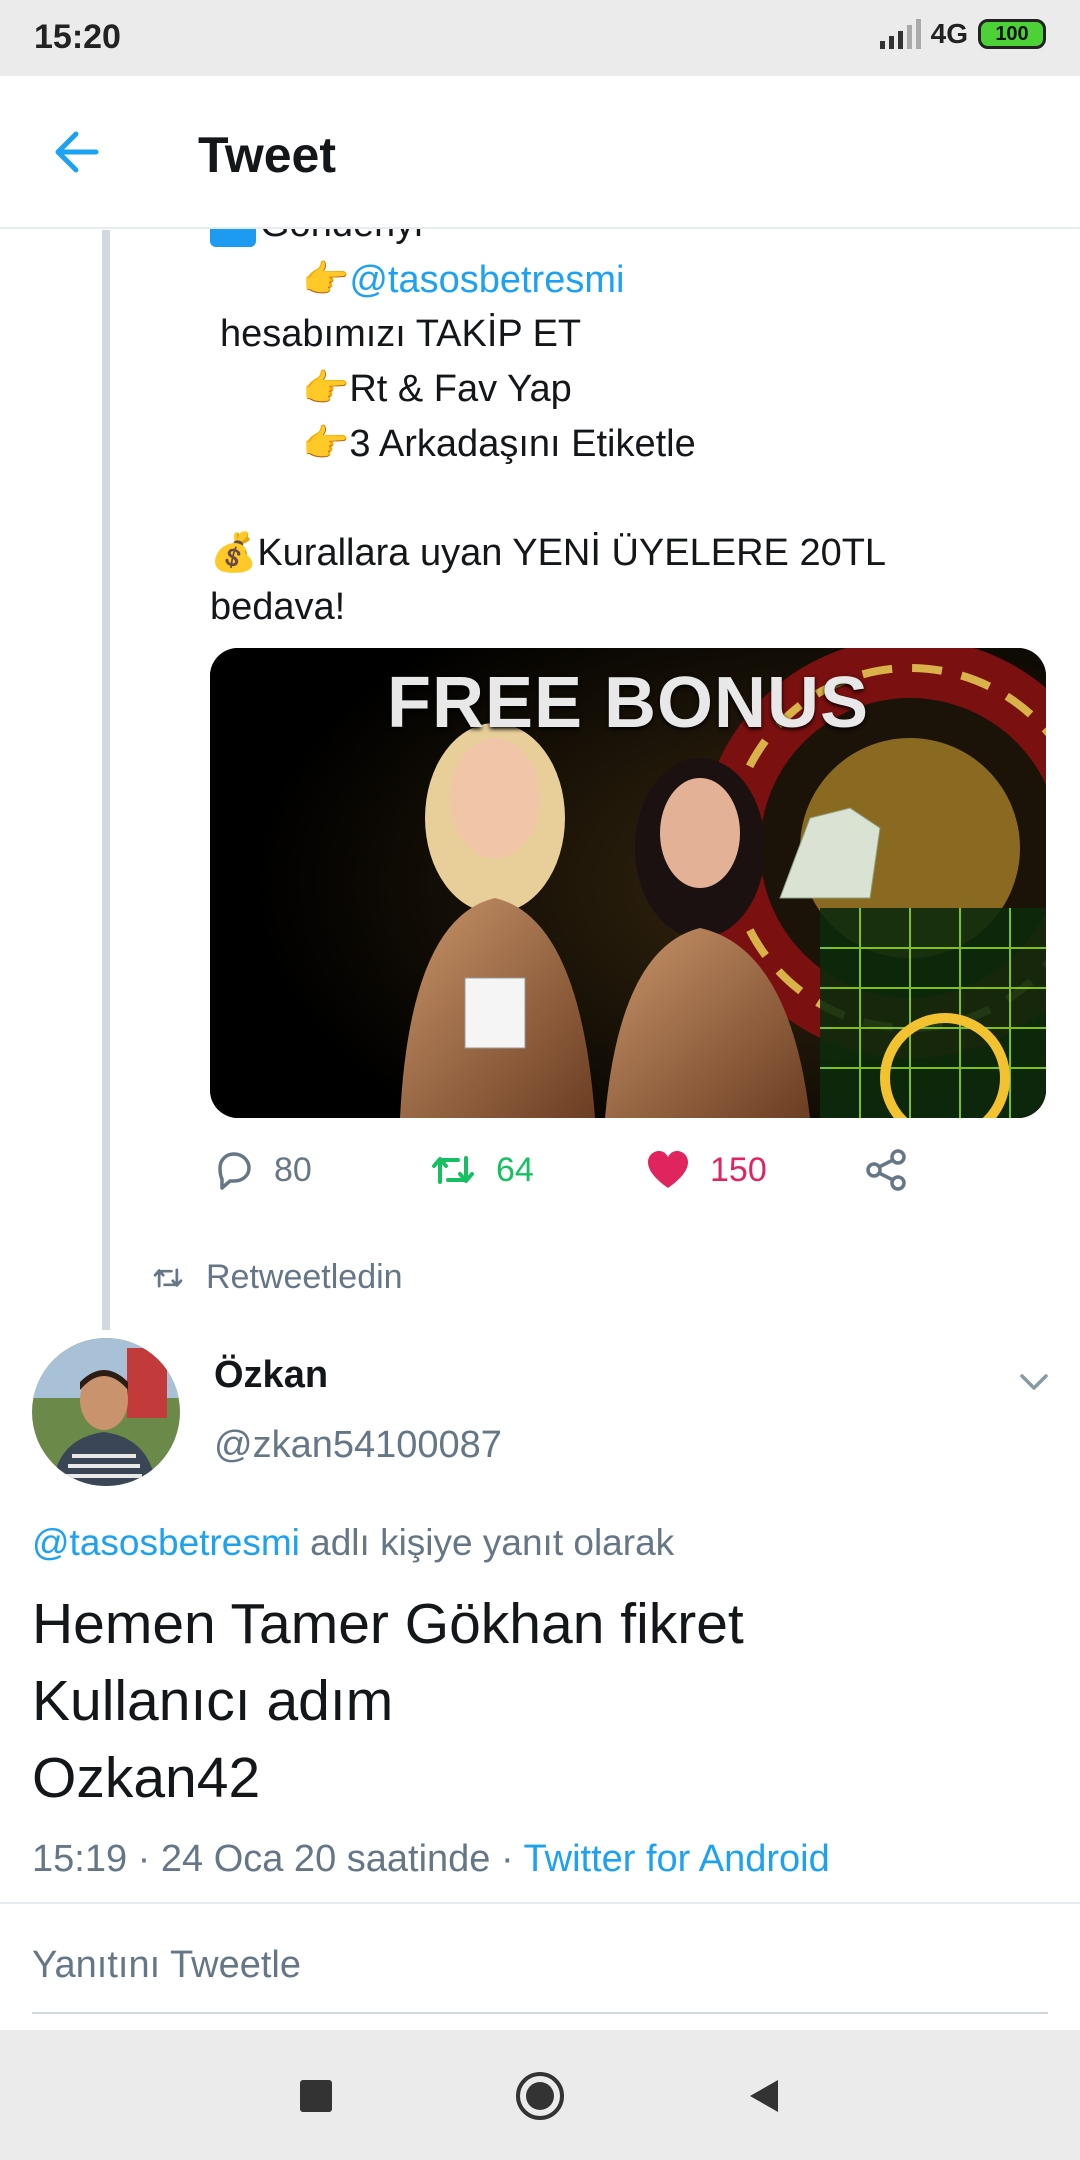 The image size is (1080, 2160). I want to click on tweet-actions: 80 64 150, so click(628, 1176).